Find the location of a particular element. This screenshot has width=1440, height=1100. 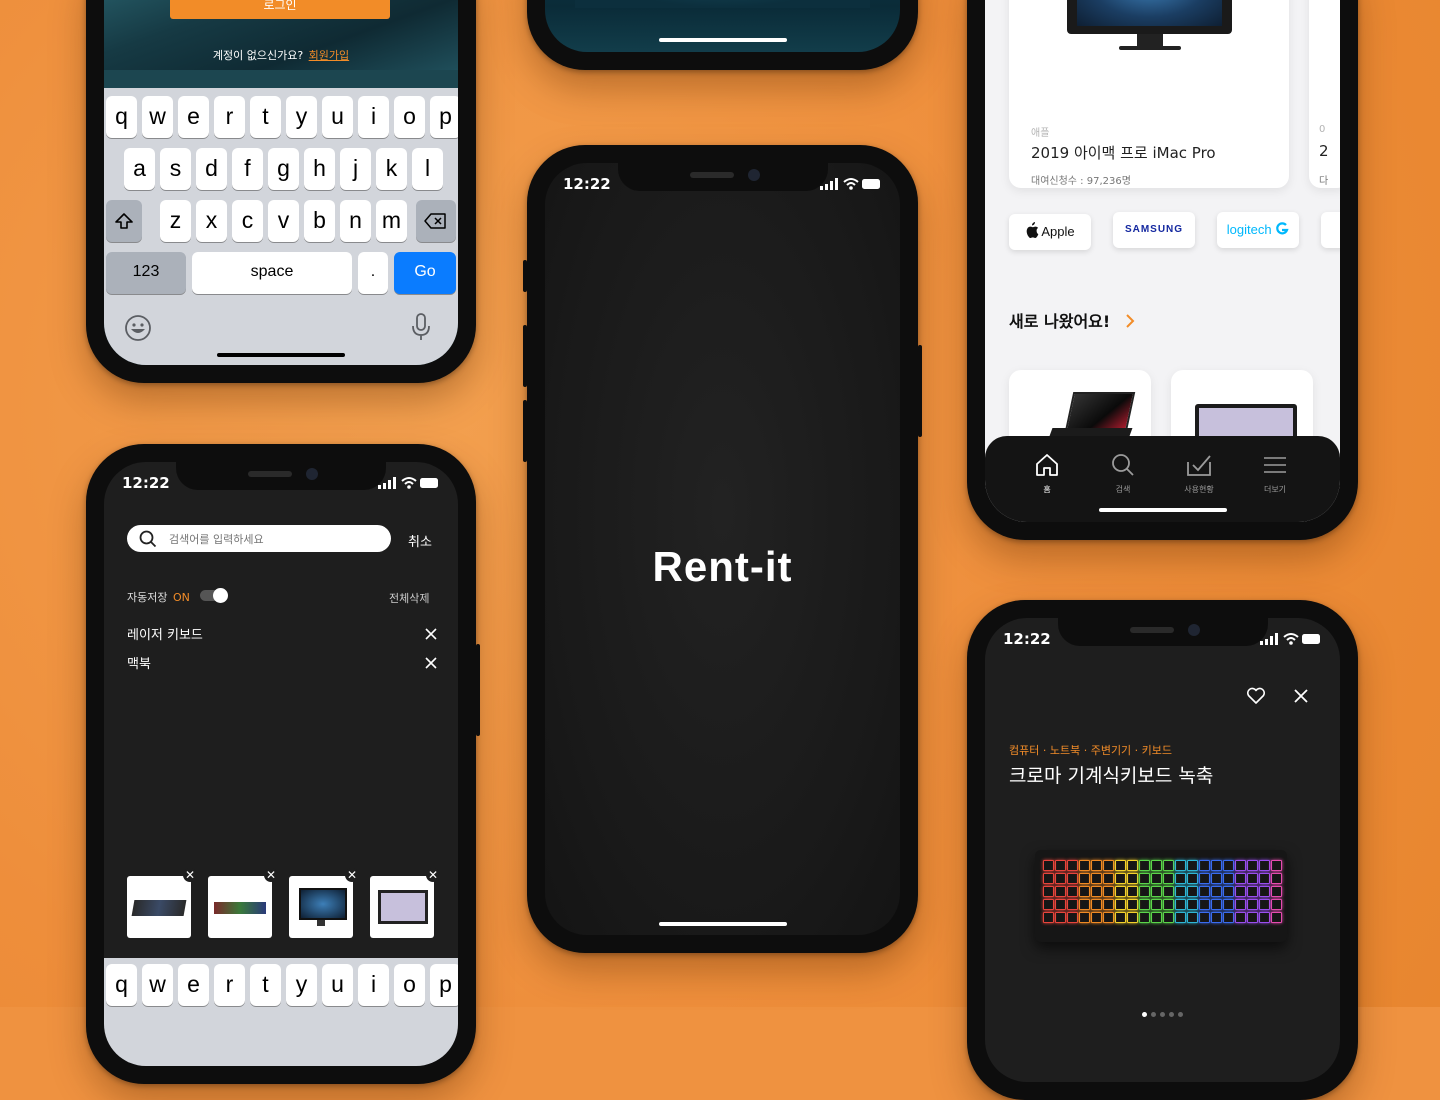

new-section-header: 새로 나왔어요! is located at coordinates (1072, 320).